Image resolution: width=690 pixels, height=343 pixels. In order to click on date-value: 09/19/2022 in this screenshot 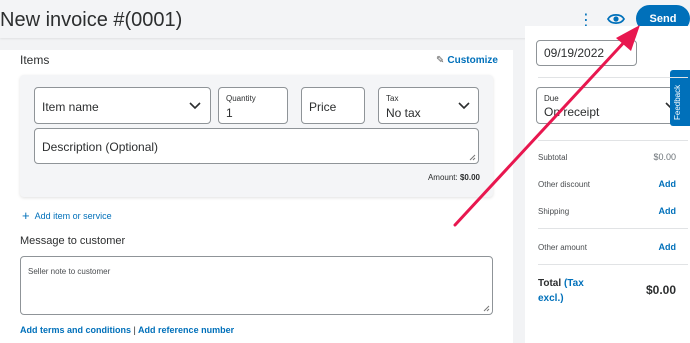, I will do `click(574, 53)`.